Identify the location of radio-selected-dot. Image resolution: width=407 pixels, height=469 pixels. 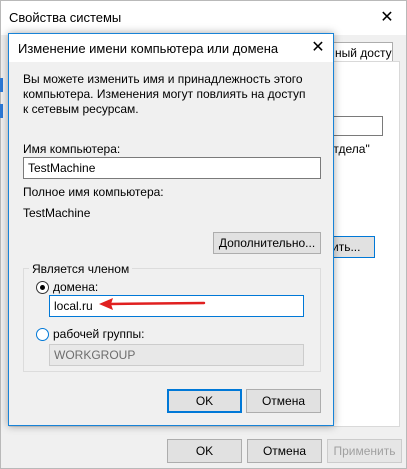
(42, 287).